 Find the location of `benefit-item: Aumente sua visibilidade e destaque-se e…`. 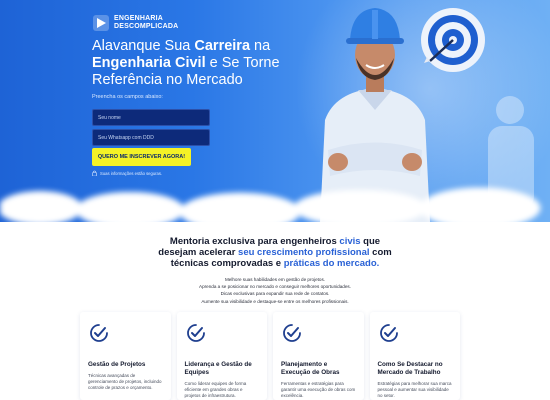

benefit-item: Aumente sua visibilidade e destaque-se e… is located at coordinates (275, 301).